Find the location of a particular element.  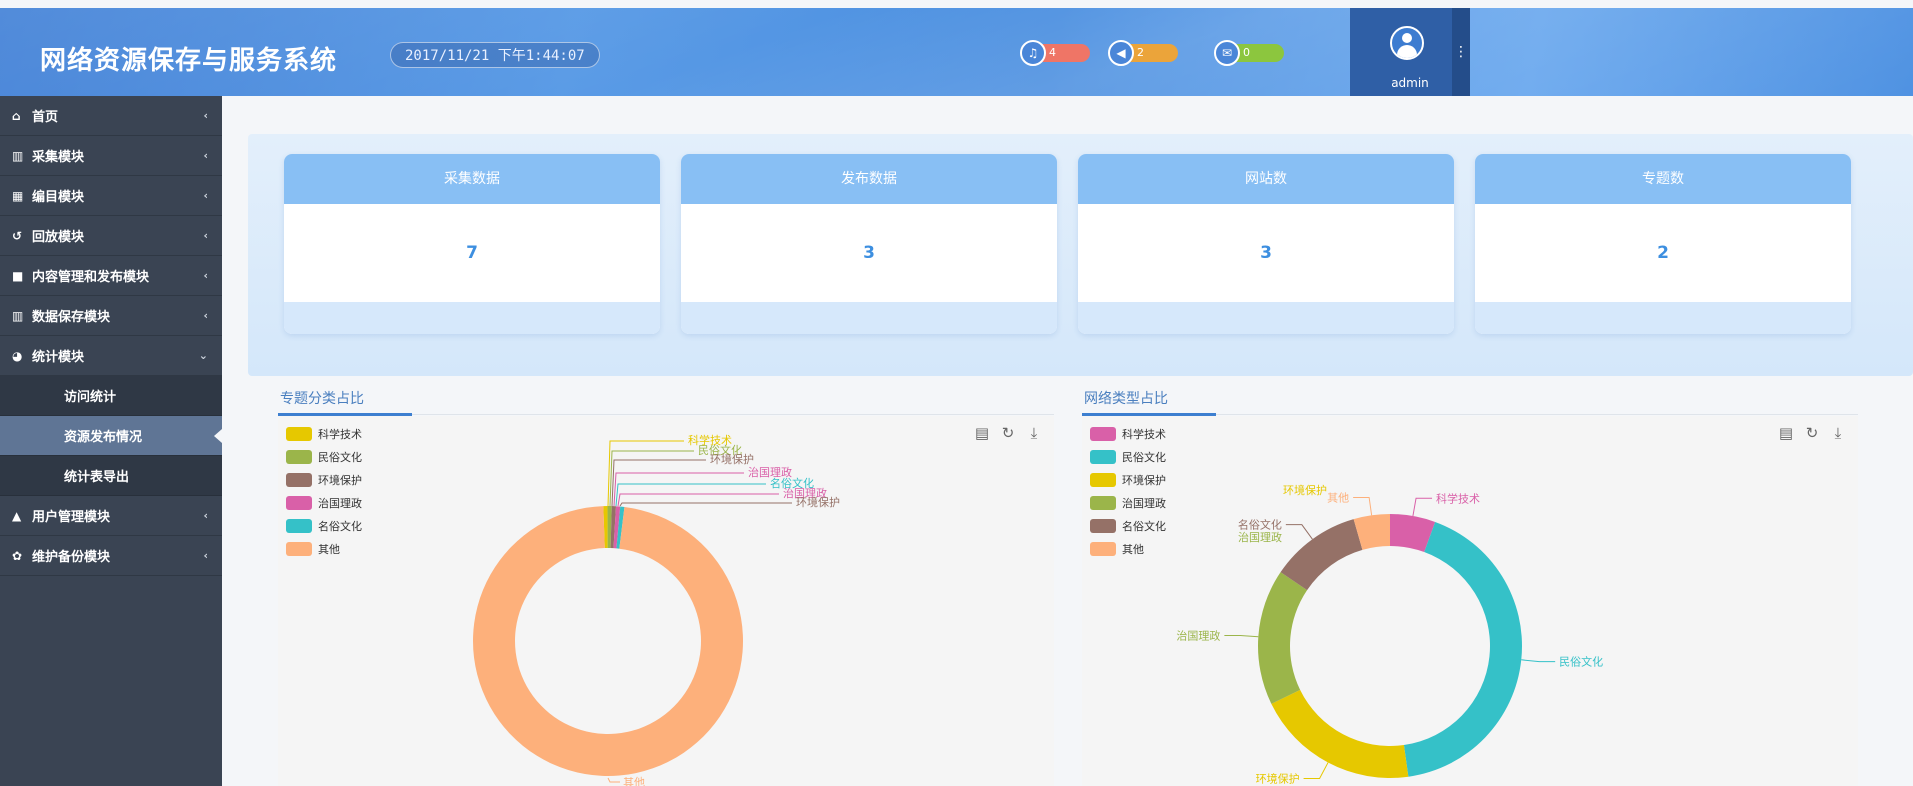

sidebar-subitem-export: 统计表导出 is located at coordinates (111, 476).